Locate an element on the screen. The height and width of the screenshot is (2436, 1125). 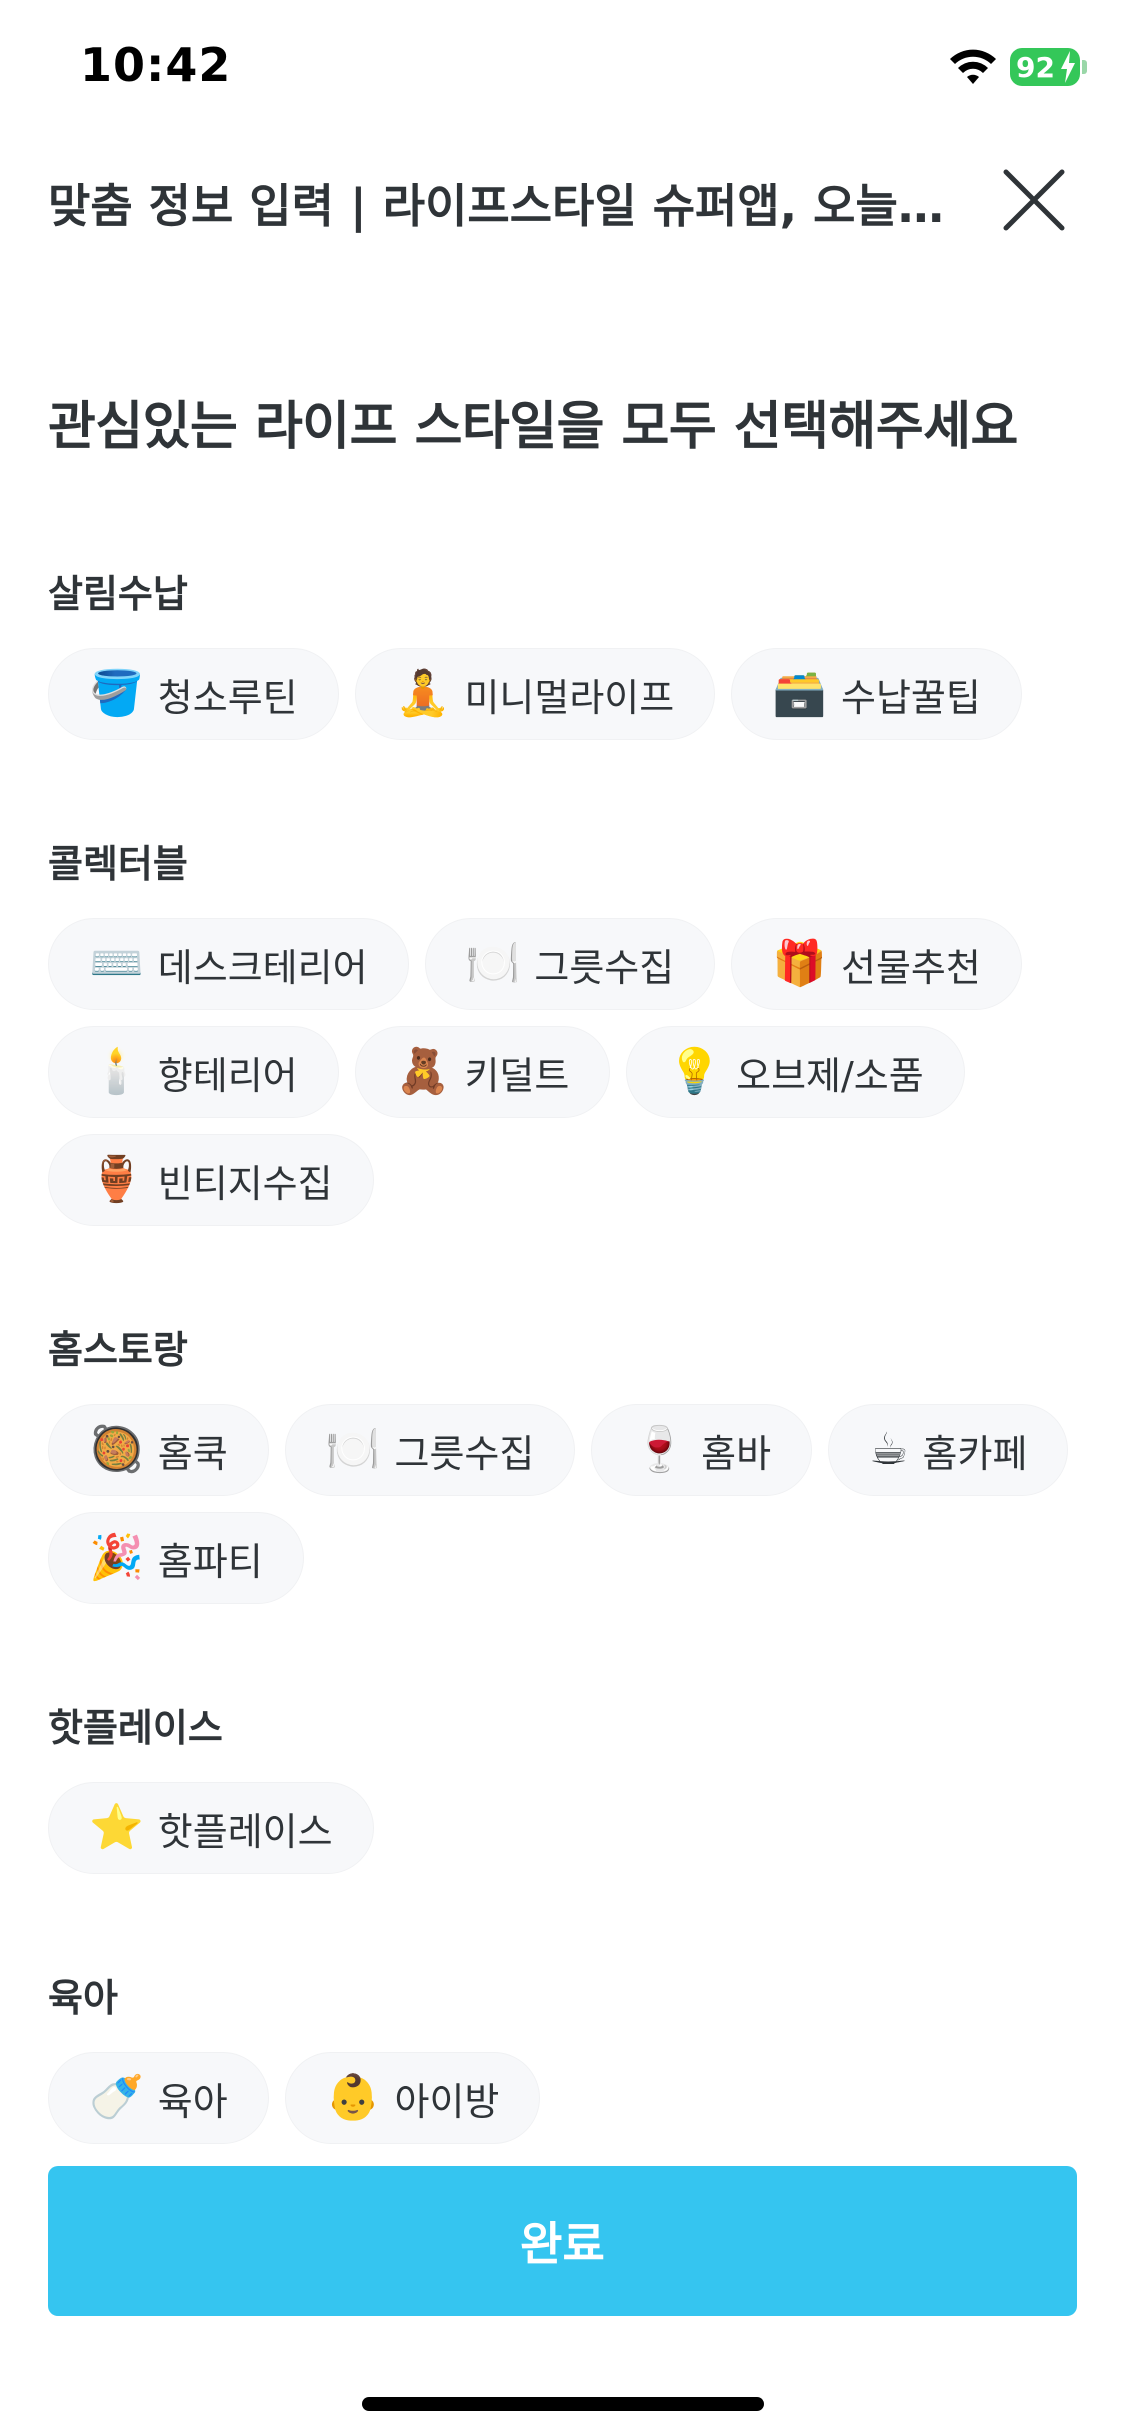
header: 맞춤 정보 입력 | 라이프스타일 슈퍼앱, 오늘의집 is located at coordinates (562, 200).